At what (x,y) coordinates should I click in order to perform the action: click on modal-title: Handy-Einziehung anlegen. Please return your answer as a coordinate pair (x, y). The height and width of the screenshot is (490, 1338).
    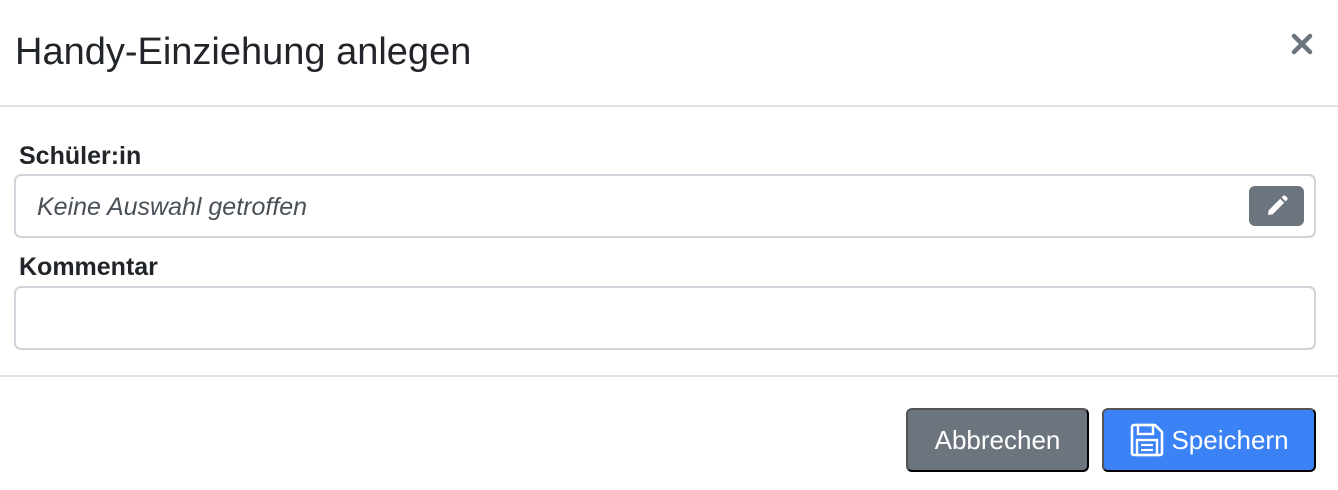
    Looking at the image, I should click on (243, 52).